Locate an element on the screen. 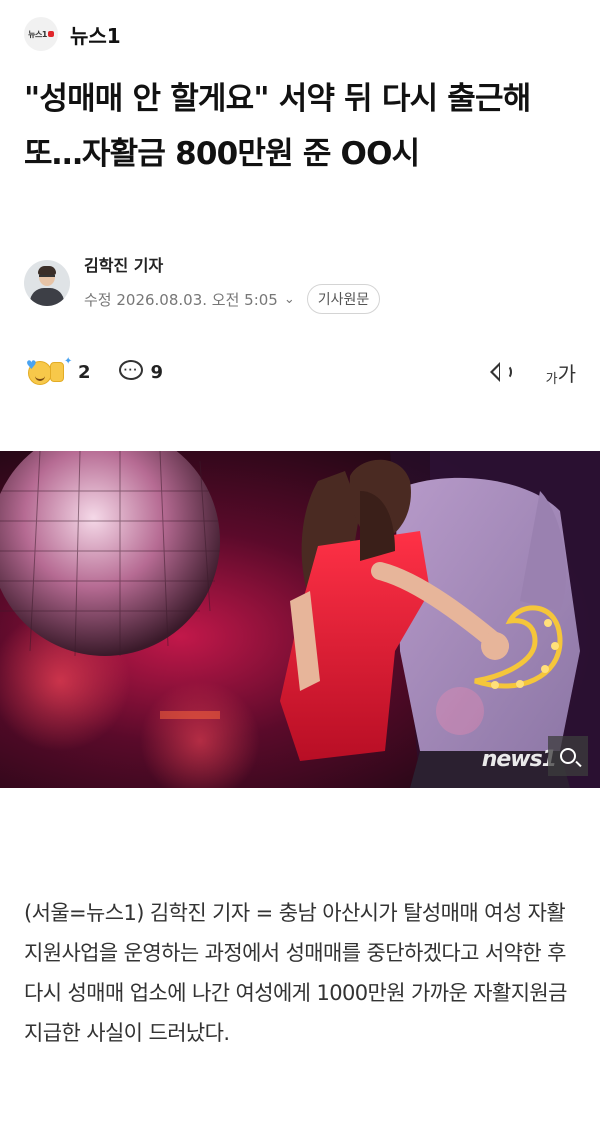  press-header: 뉴스1 뉴스1 is located at coordinates (72, 34).